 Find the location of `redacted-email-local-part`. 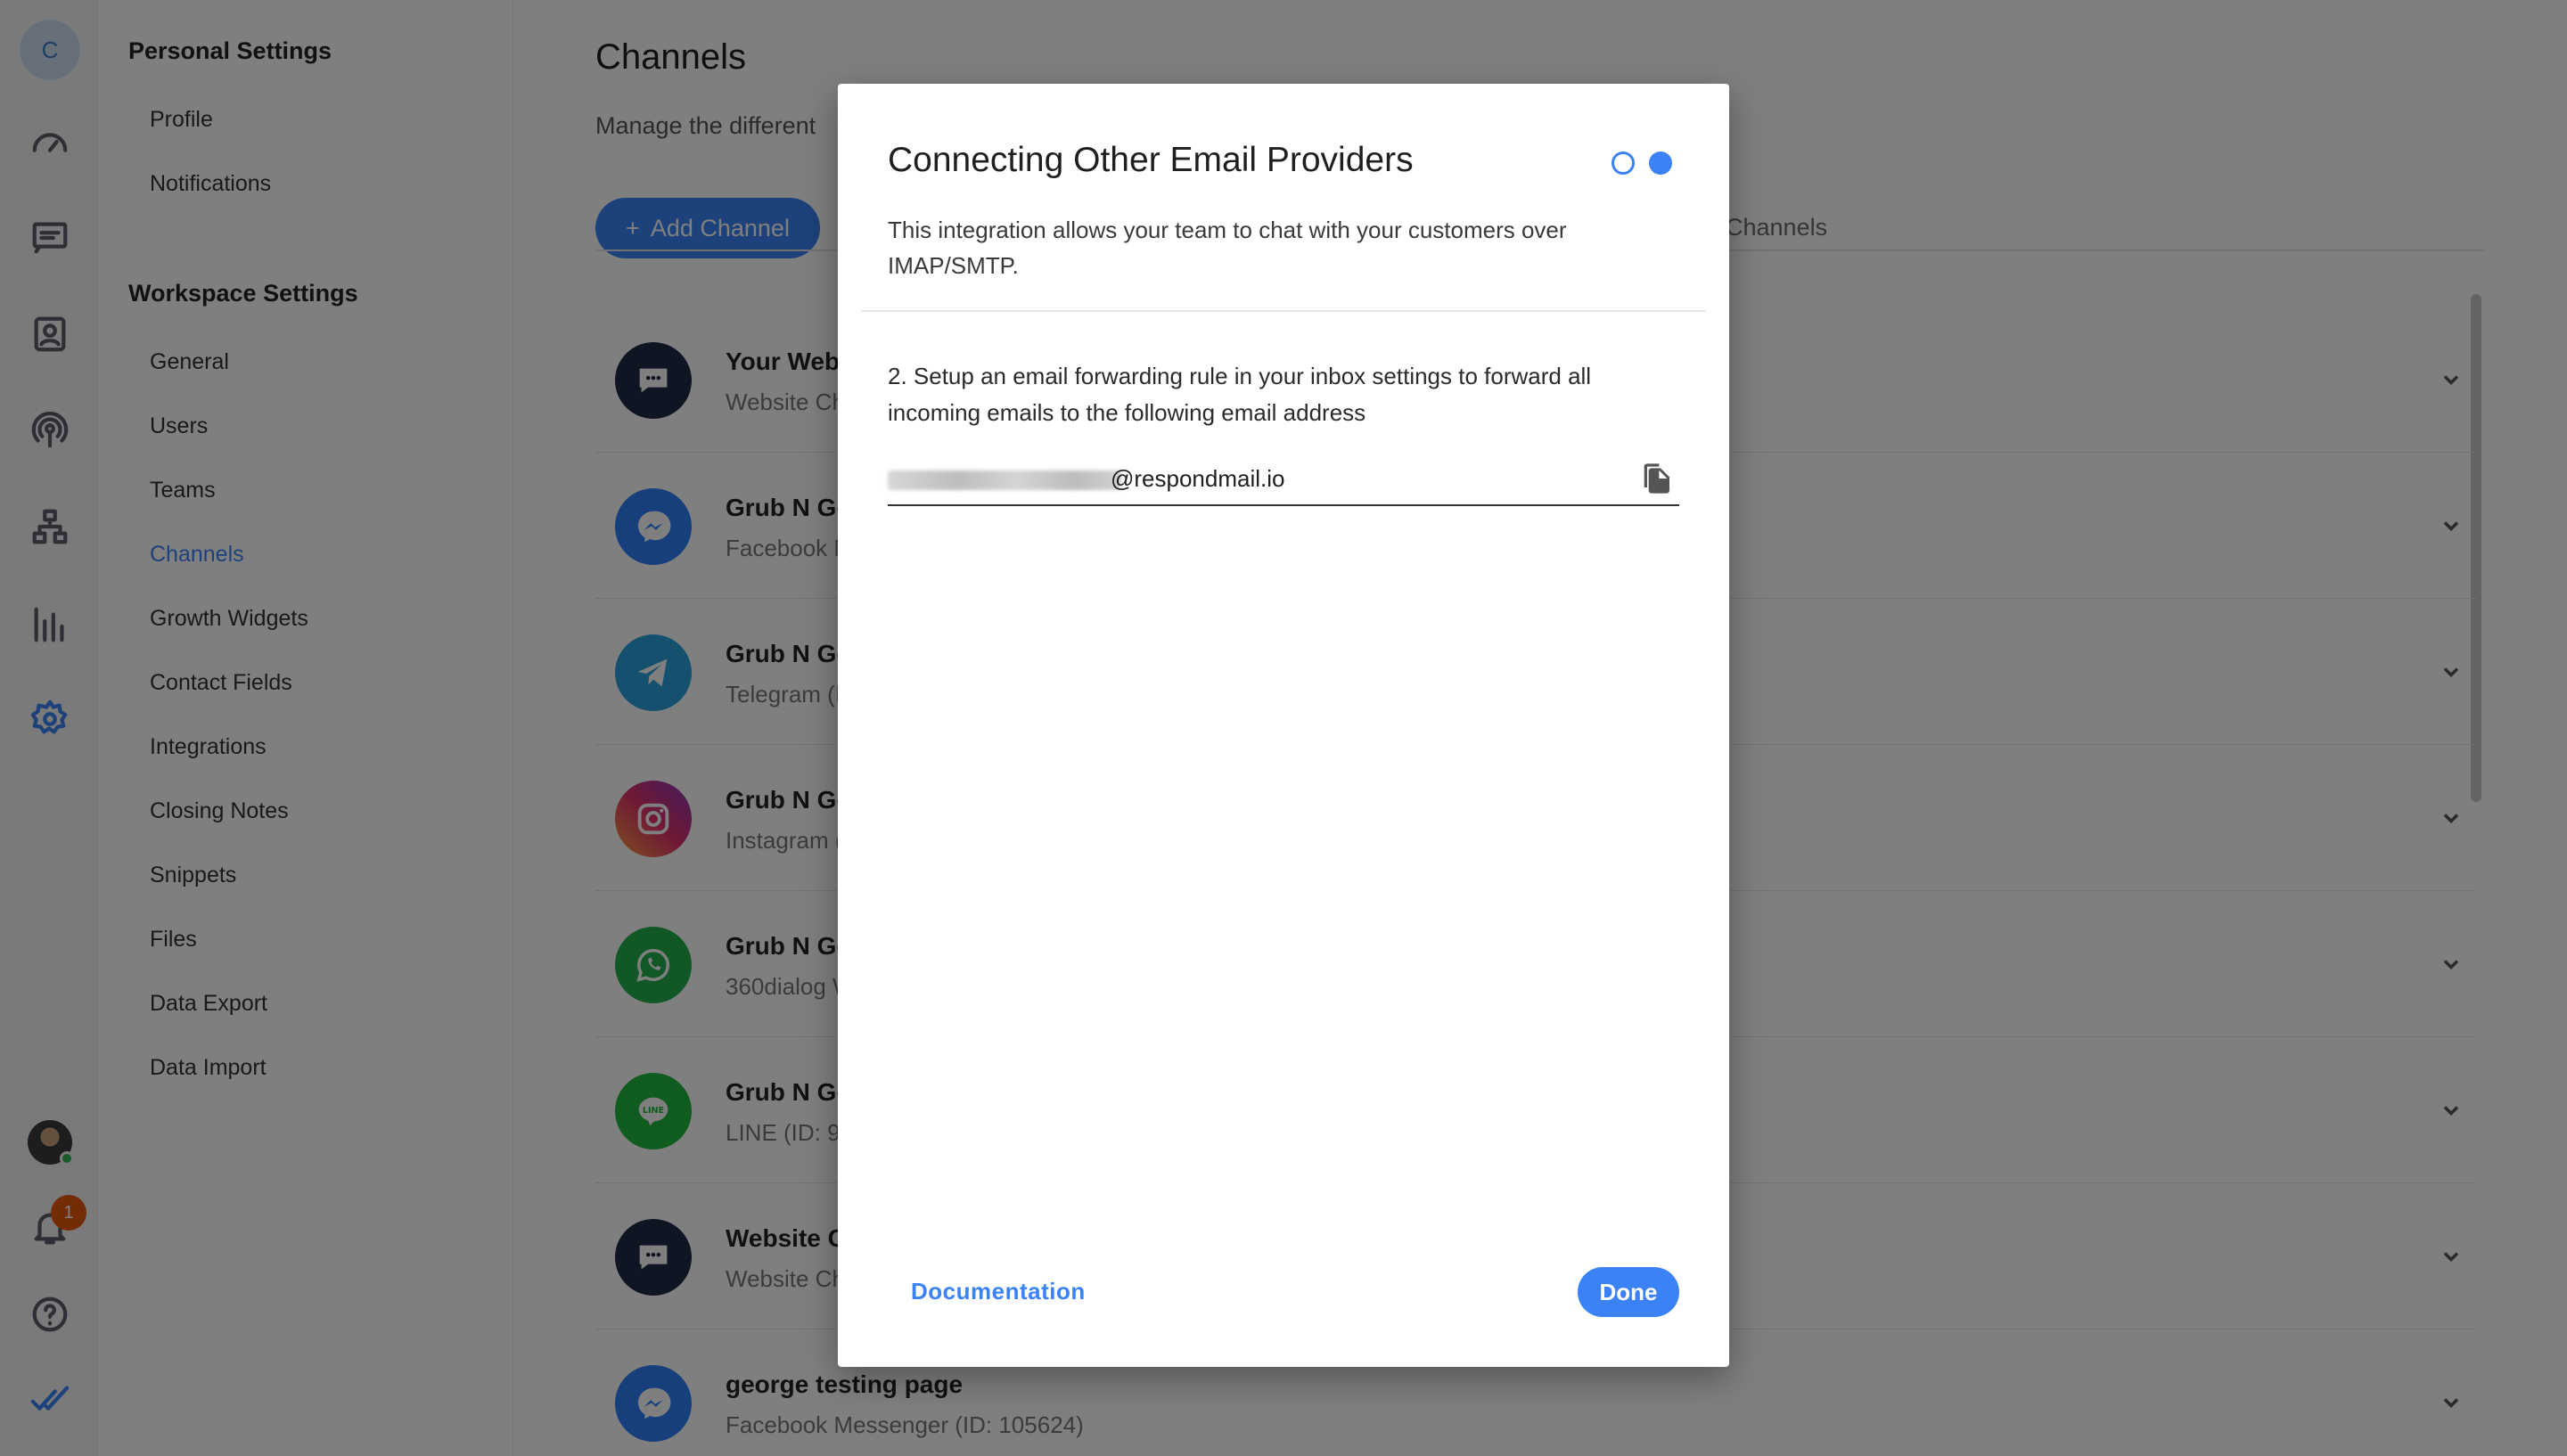

redacted-email-local-part is located at coordinates (1005, 480).